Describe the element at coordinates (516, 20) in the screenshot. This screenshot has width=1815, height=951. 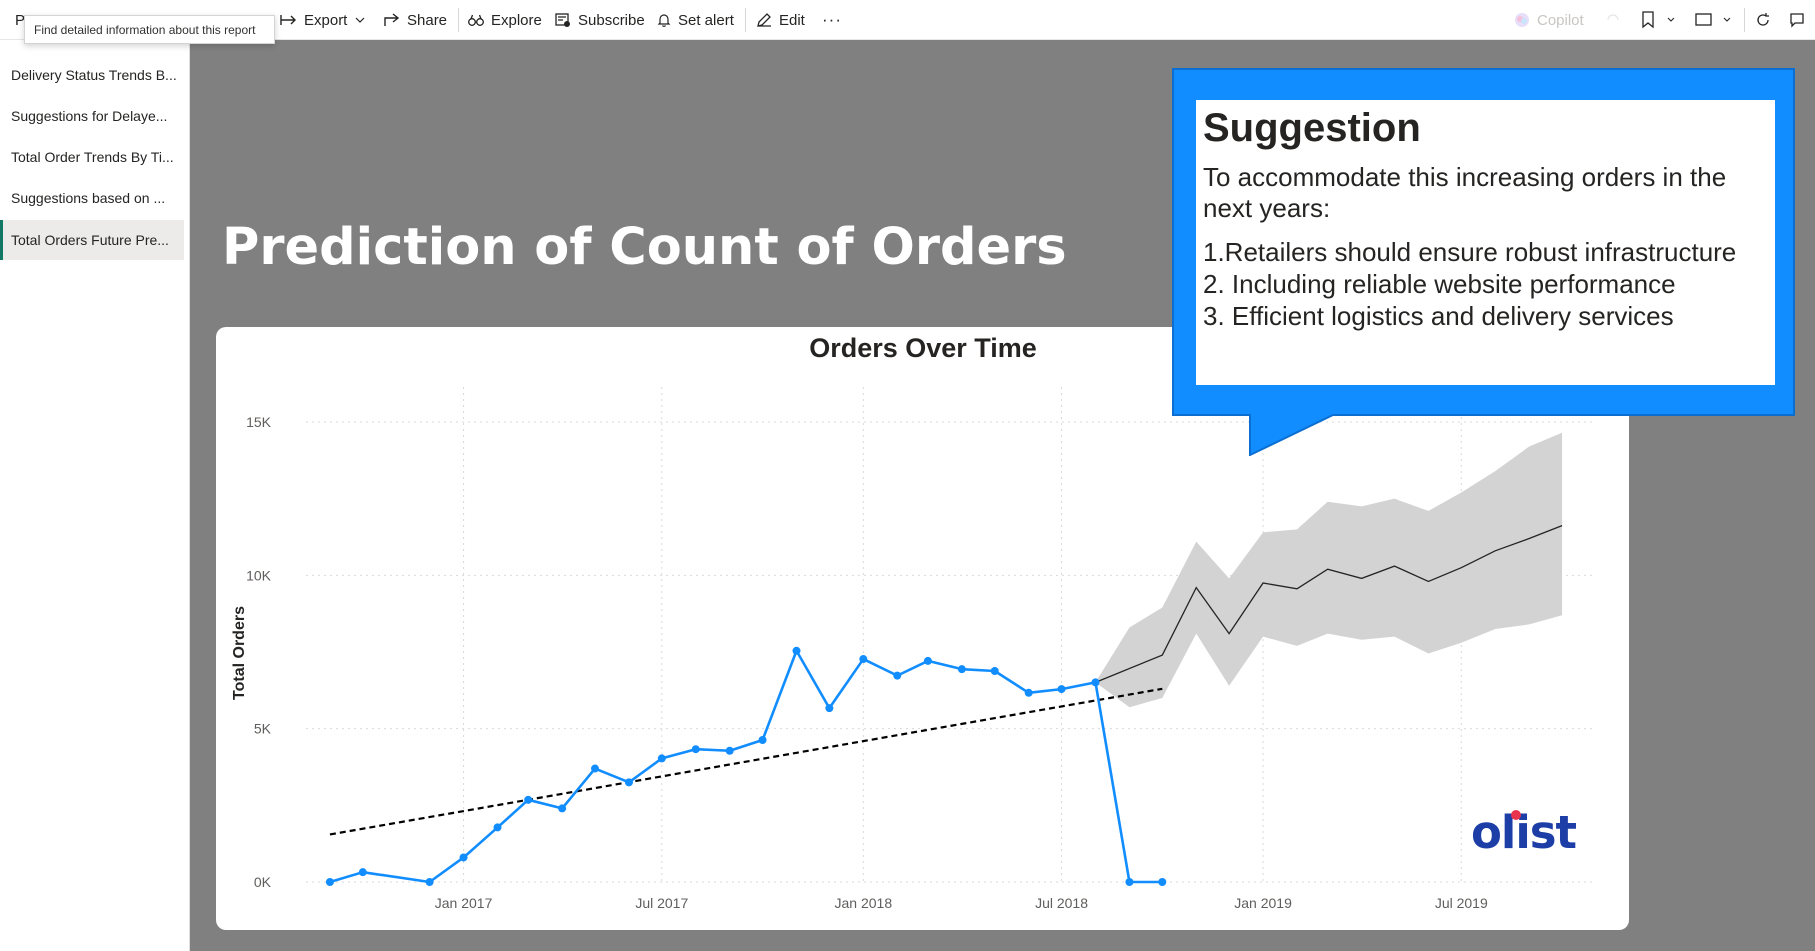
I see `explore-label: Explore` at that location.